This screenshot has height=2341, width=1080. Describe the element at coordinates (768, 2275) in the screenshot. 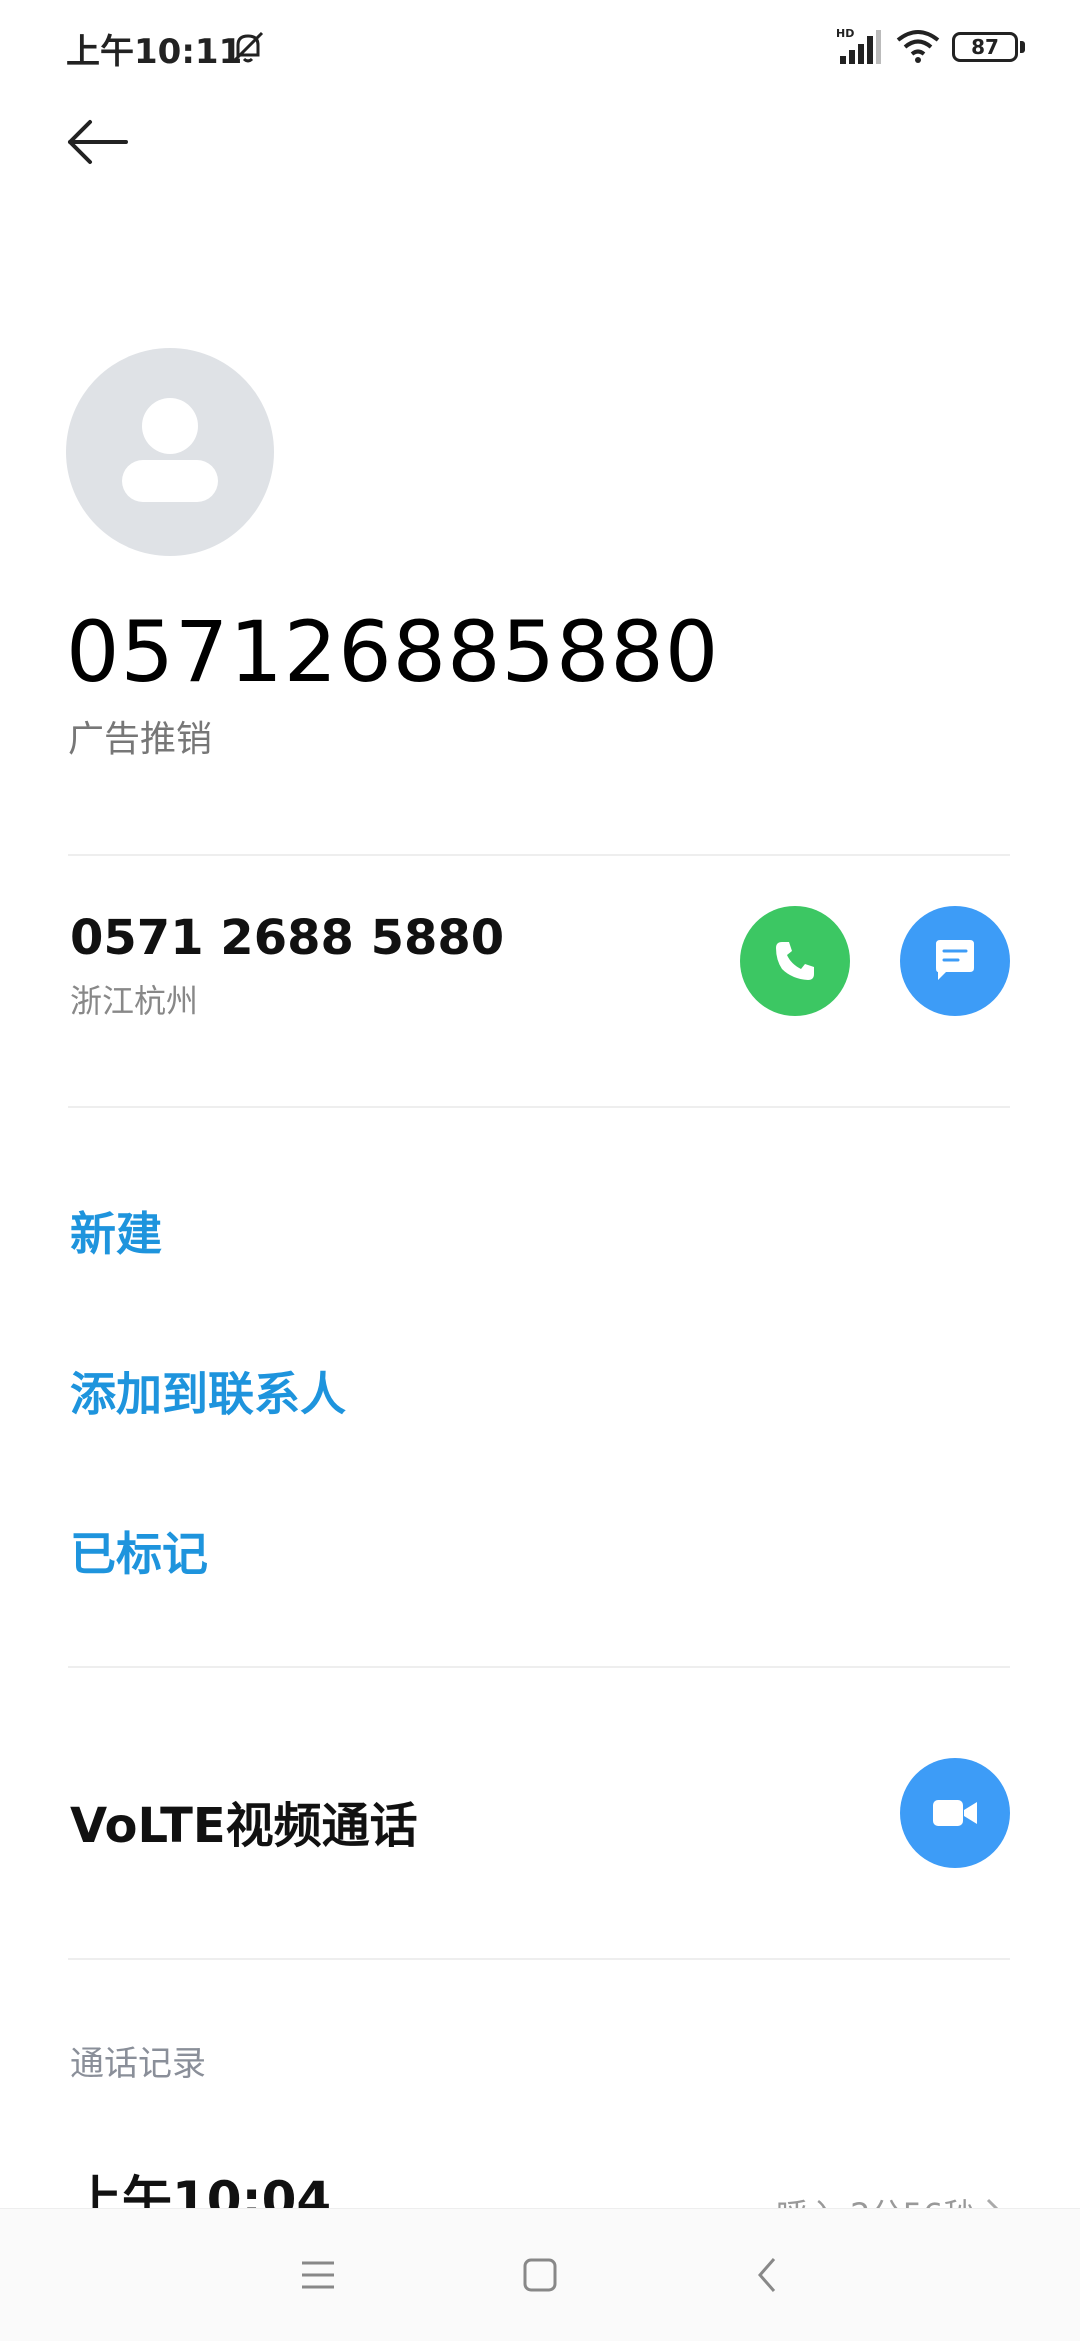

I see `back-nav-icon` at that location.